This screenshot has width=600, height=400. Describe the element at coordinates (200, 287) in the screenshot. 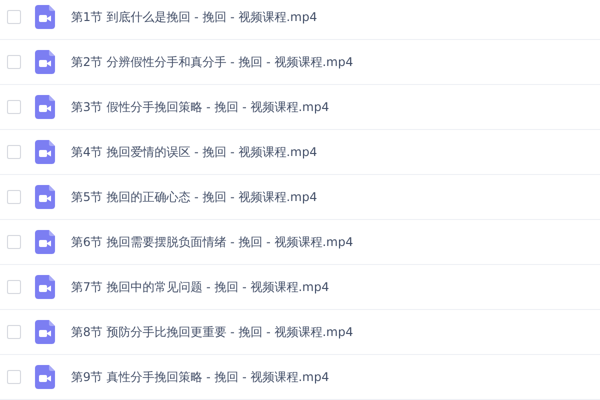

I see `file-name: 第7节 挽回中的常见问题 - 挽回 - 视频课程.mp4` at that location.